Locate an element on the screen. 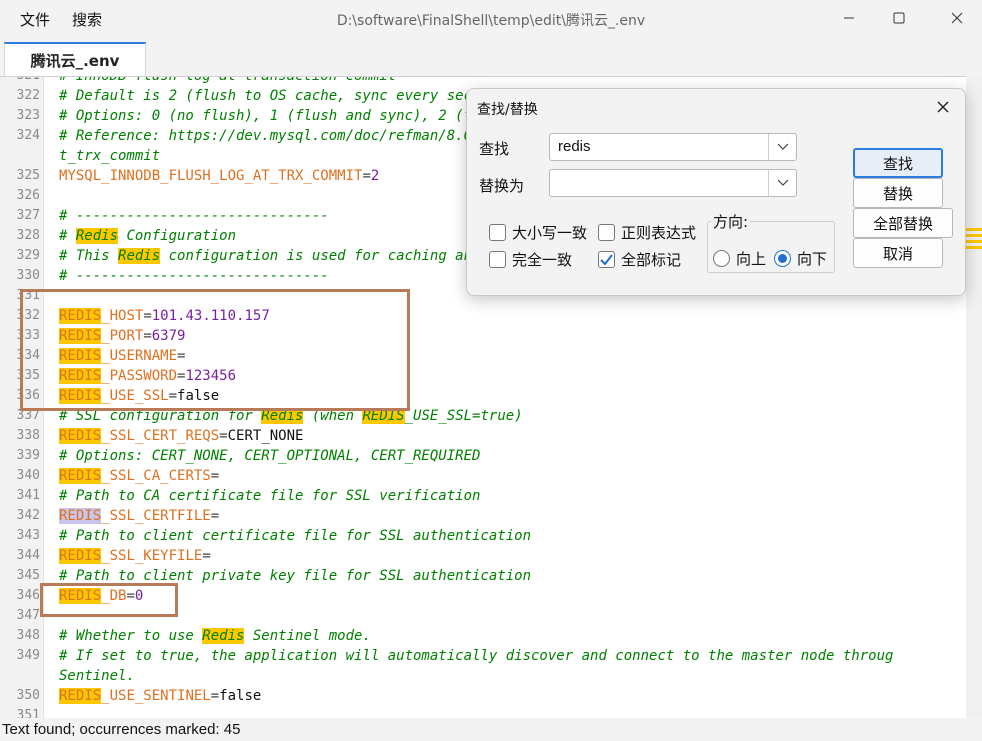 The image size is (982, 741). whole-word-checkbox: 完全一致 is located at coordinates (530, 259).